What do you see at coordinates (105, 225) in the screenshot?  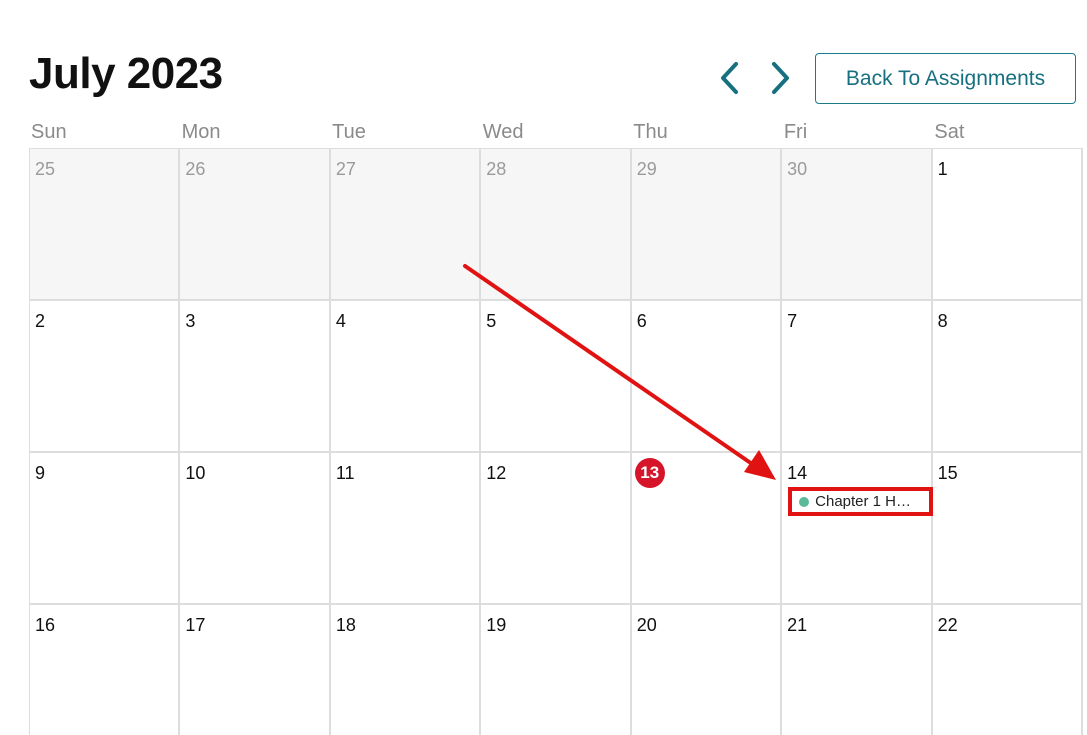 I see `day-cell: 25` at bounding box center [105, 225].